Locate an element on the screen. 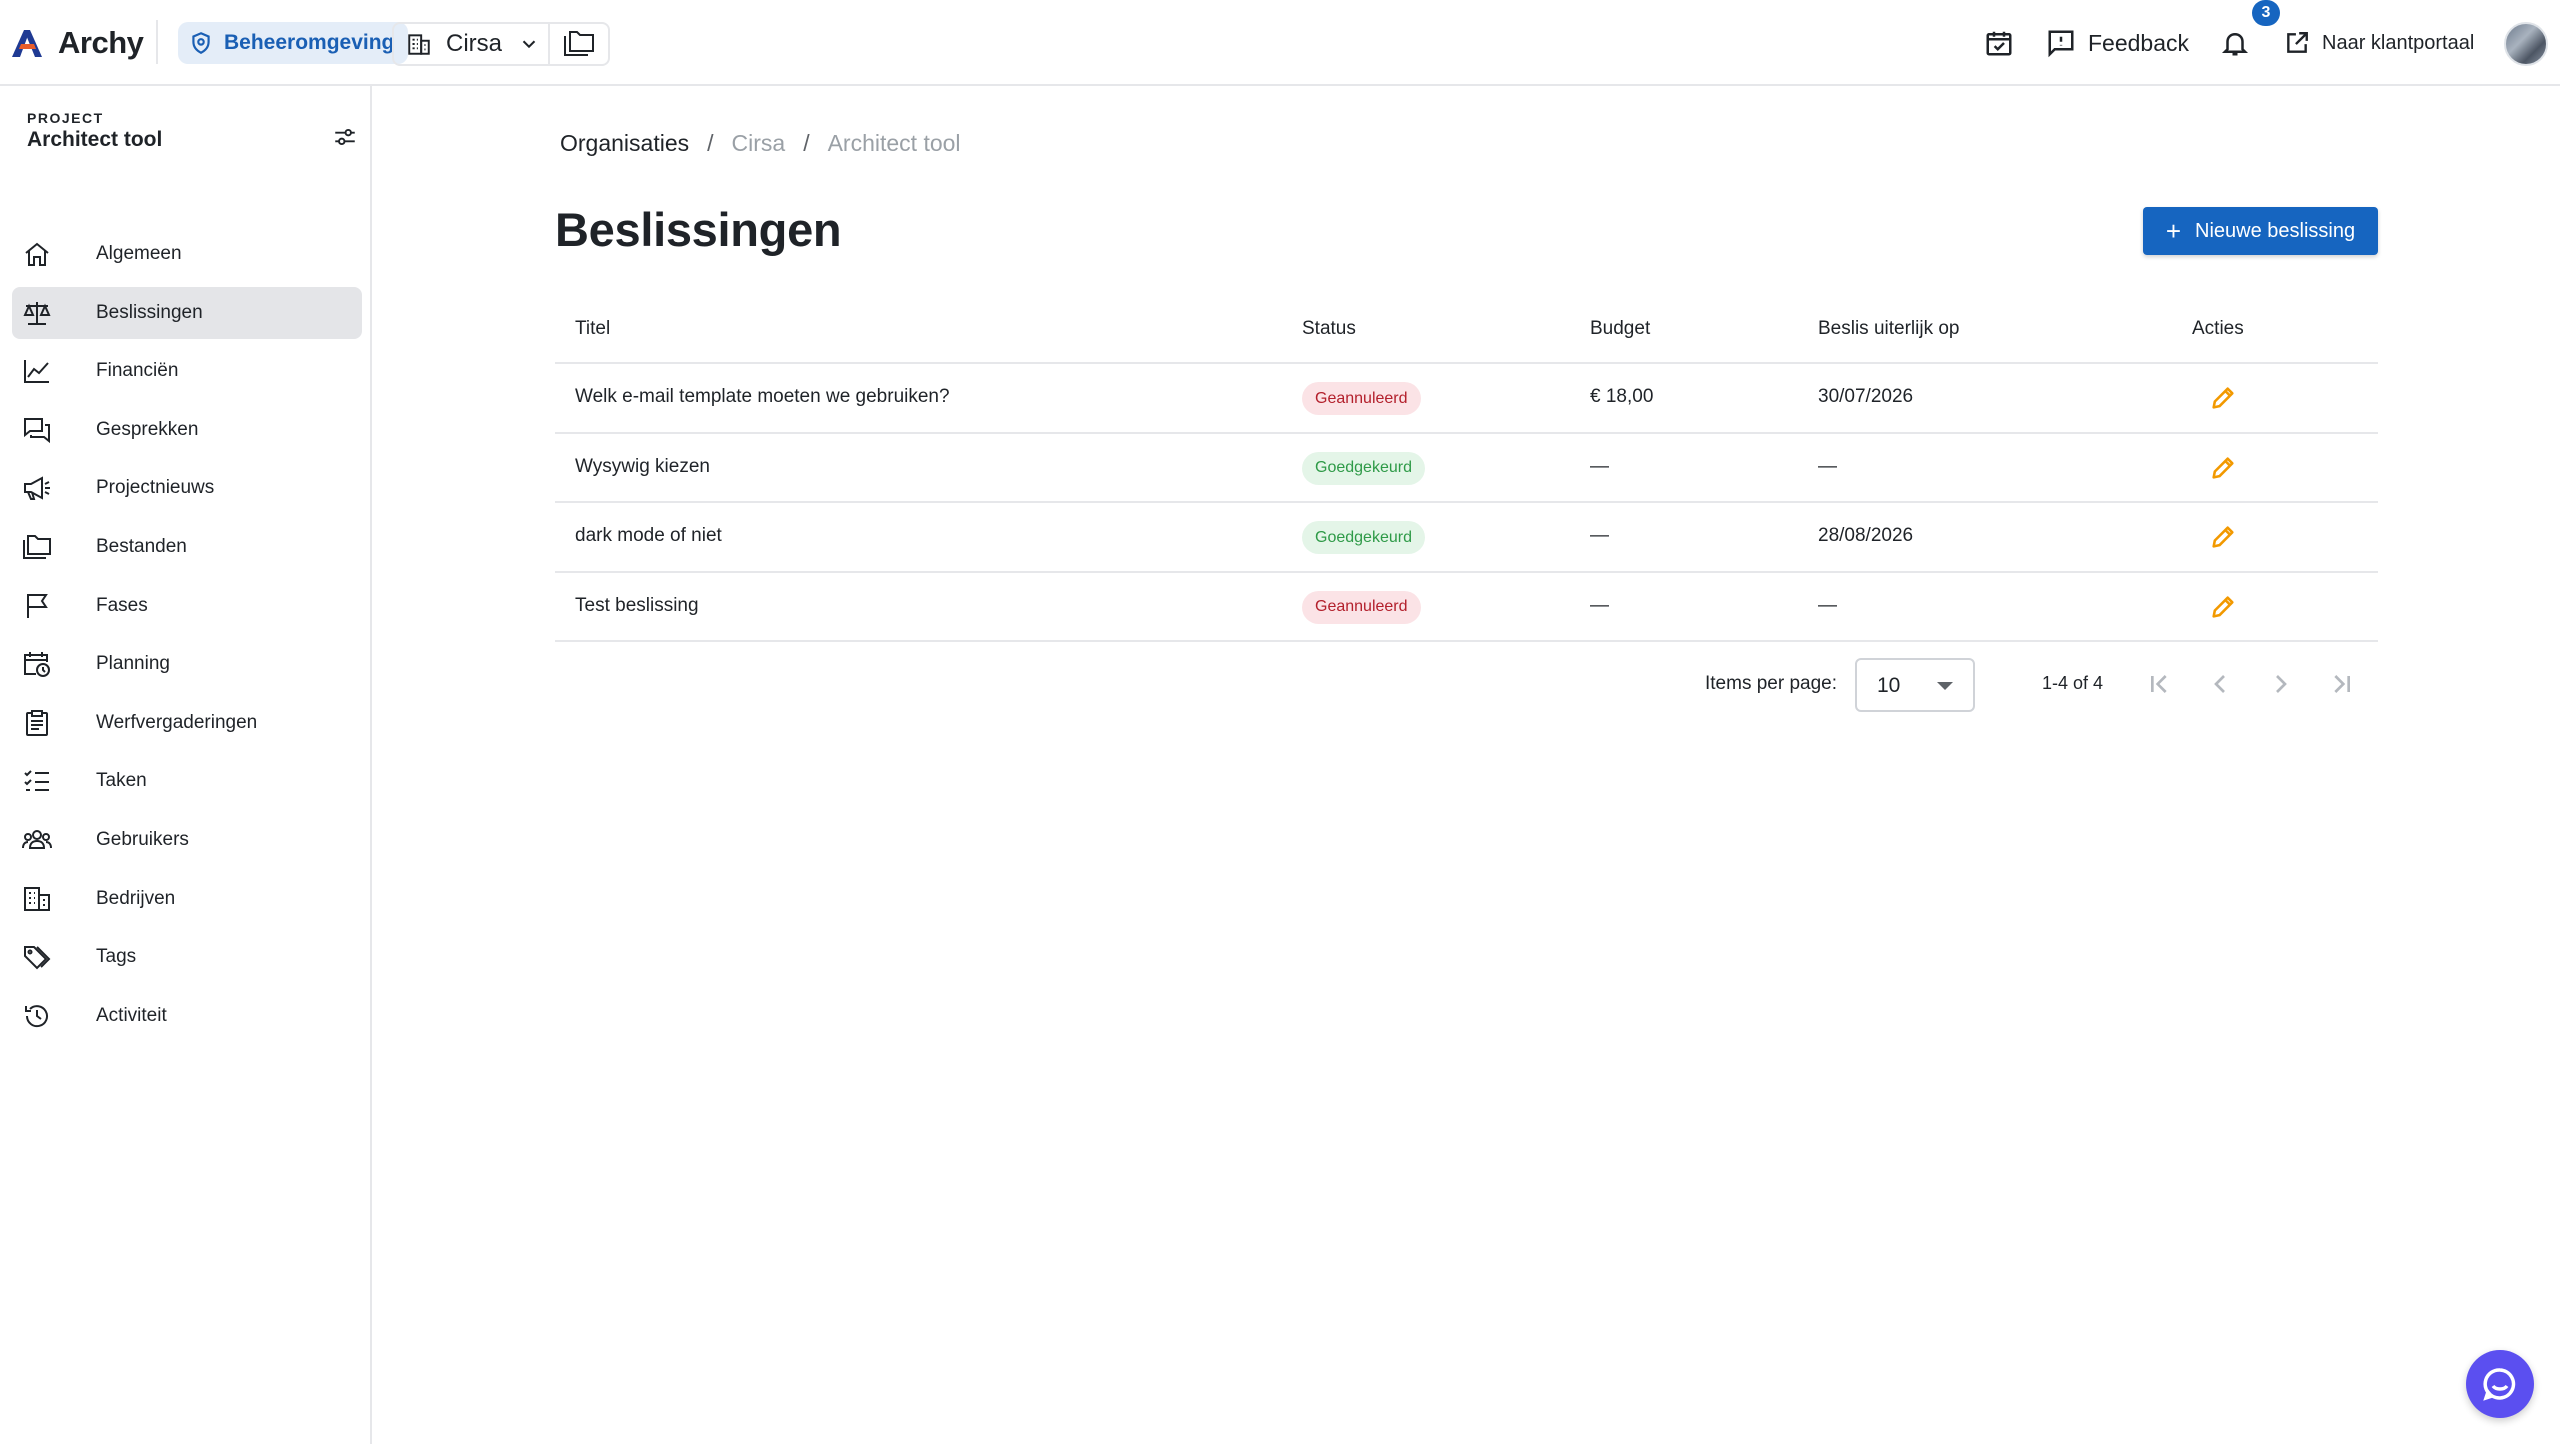  divider is located at coordinates (157, 42).